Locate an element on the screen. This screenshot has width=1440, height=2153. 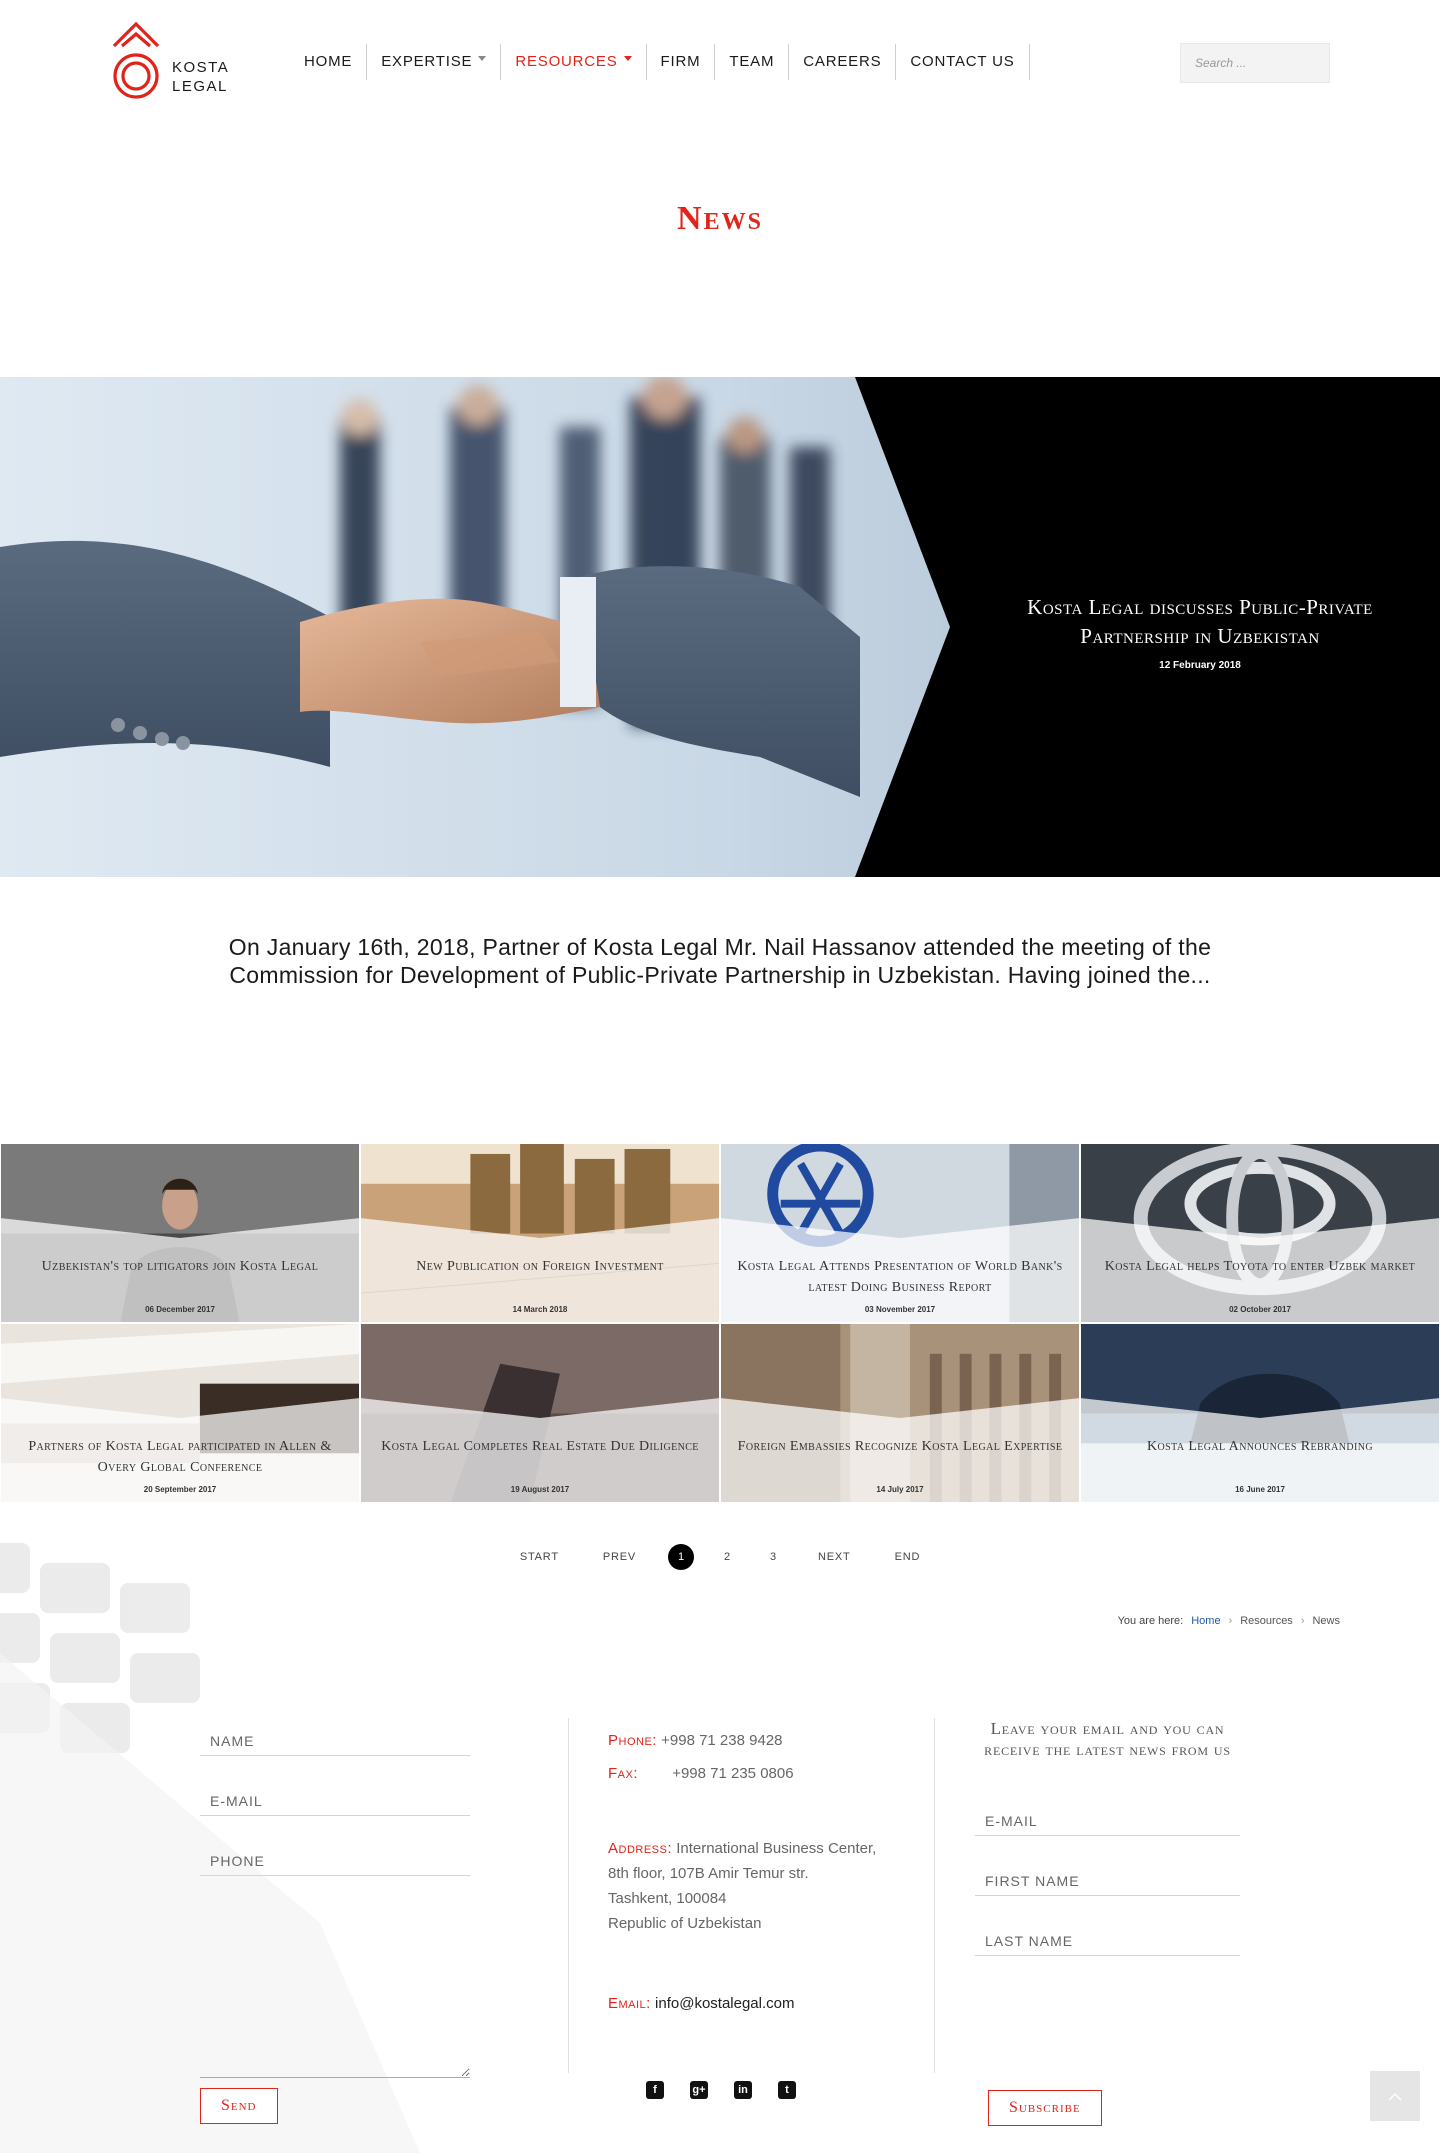
name-field is located at coordinates (335, 1732).